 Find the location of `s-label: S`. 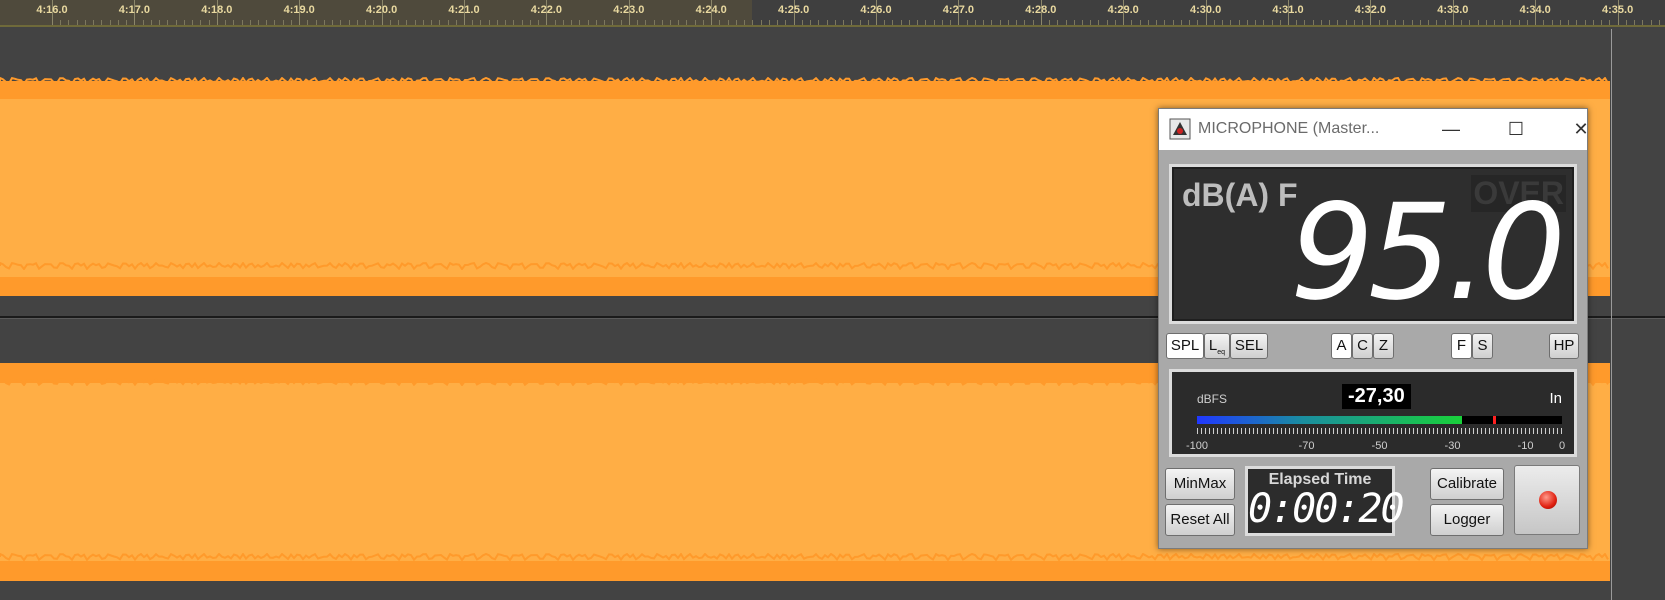

s-label: S is located at coordinates (1482, 345).